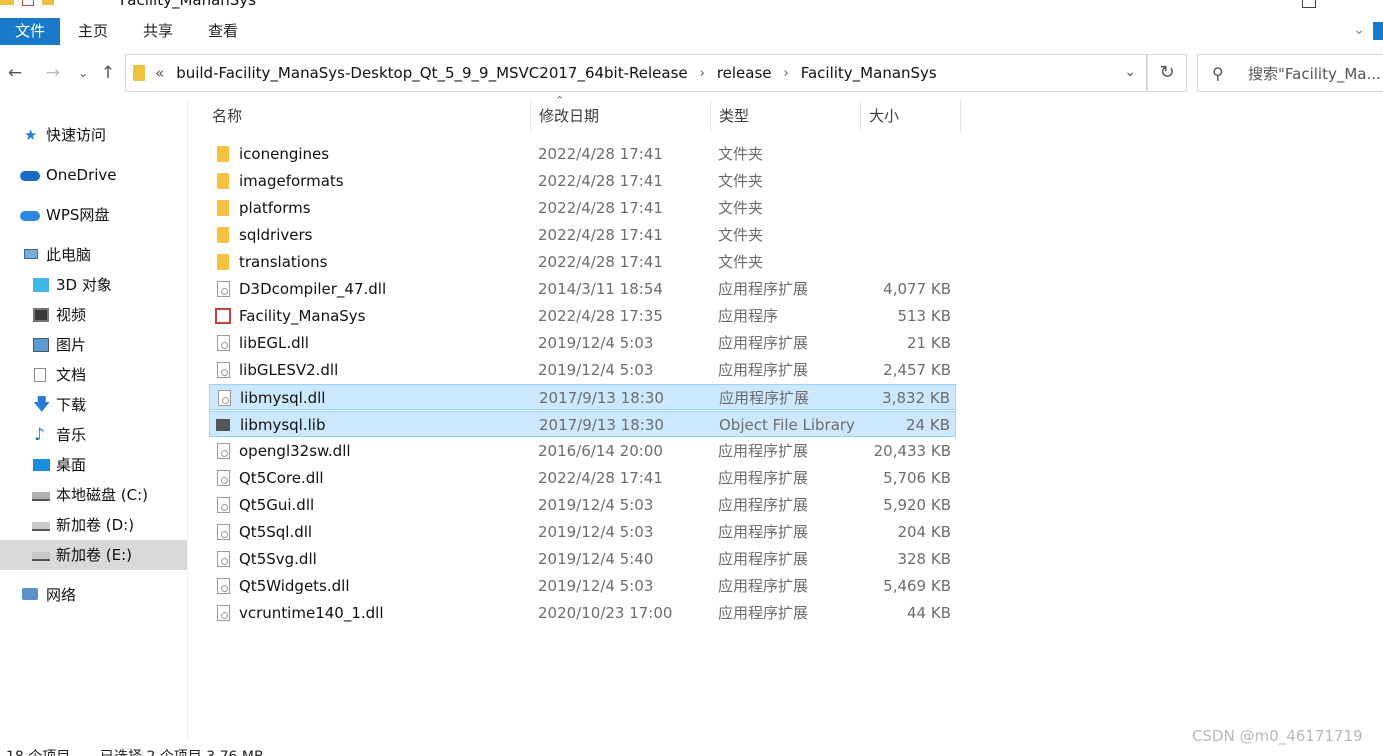 The width and height of the screenshot is (1383, 756). Describe the element at coordinates (313, 289) in the screenshot. I see `file-name: D3Dcompiler_47.dll` at that location.